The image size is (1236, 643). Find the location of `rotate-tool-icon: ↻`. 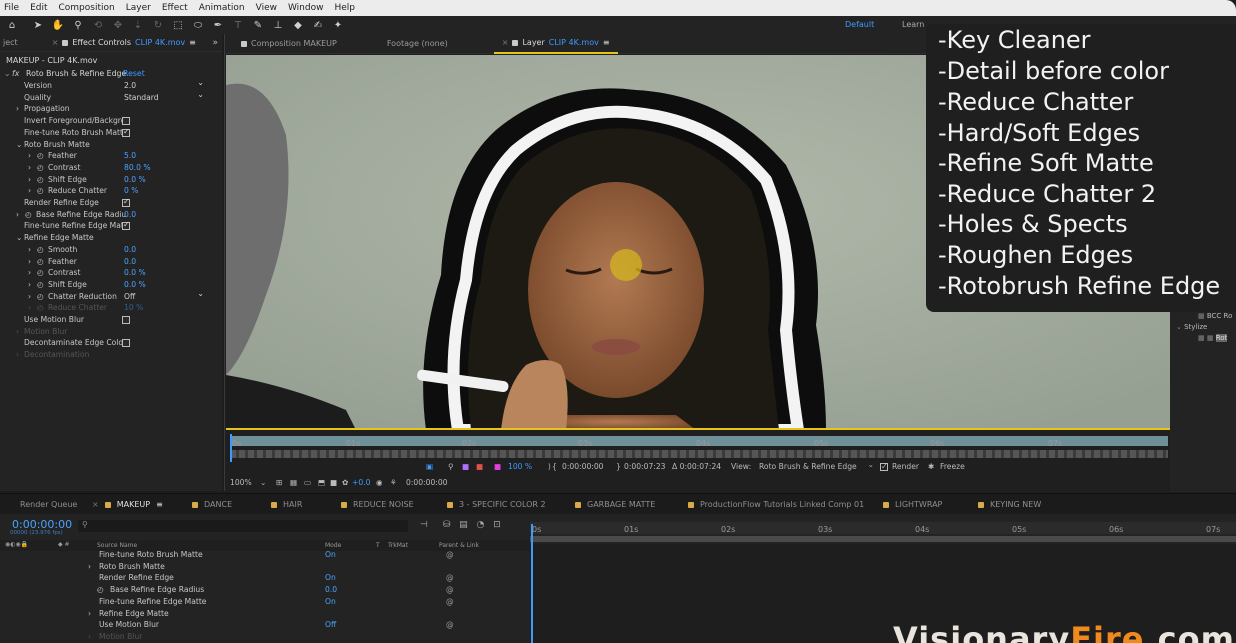

rotate-tool-icon: ↻ is located at coordinates (158, 25).